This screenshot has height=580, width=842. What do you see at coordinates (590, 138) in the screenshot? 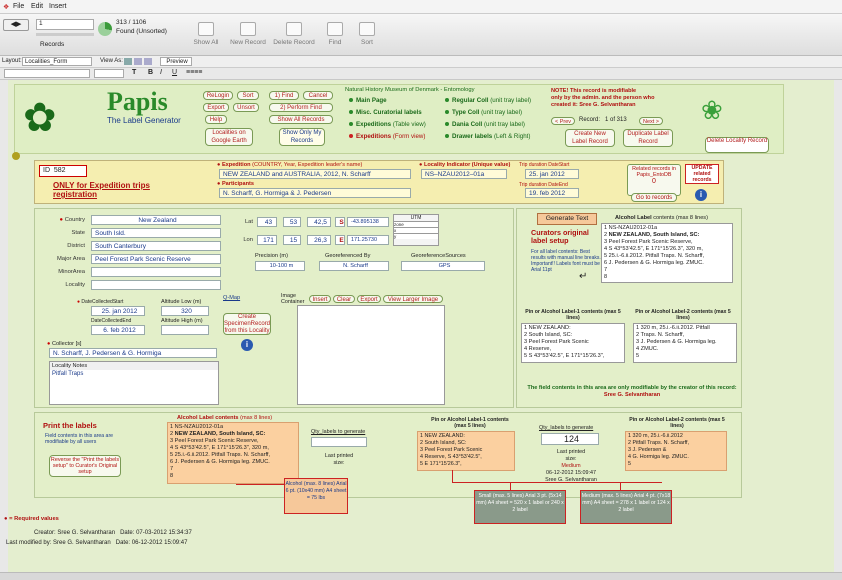
I see `create-new-label-button: Create New Label Record` at bounding box center [590, 138].